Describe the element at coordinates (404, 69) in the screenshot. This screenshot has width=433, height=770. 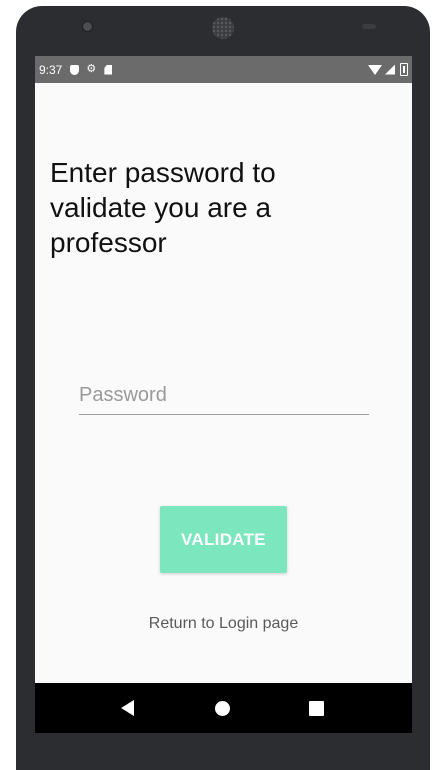
I see `battery-icon` at that location.